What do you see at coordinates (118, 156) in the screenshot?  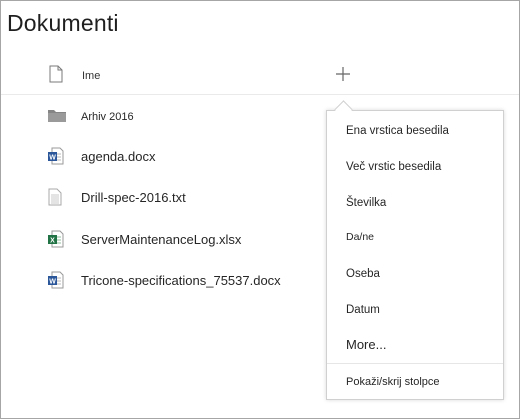 I see `file-name: agenda.docx` at bounding box center [118, 156].